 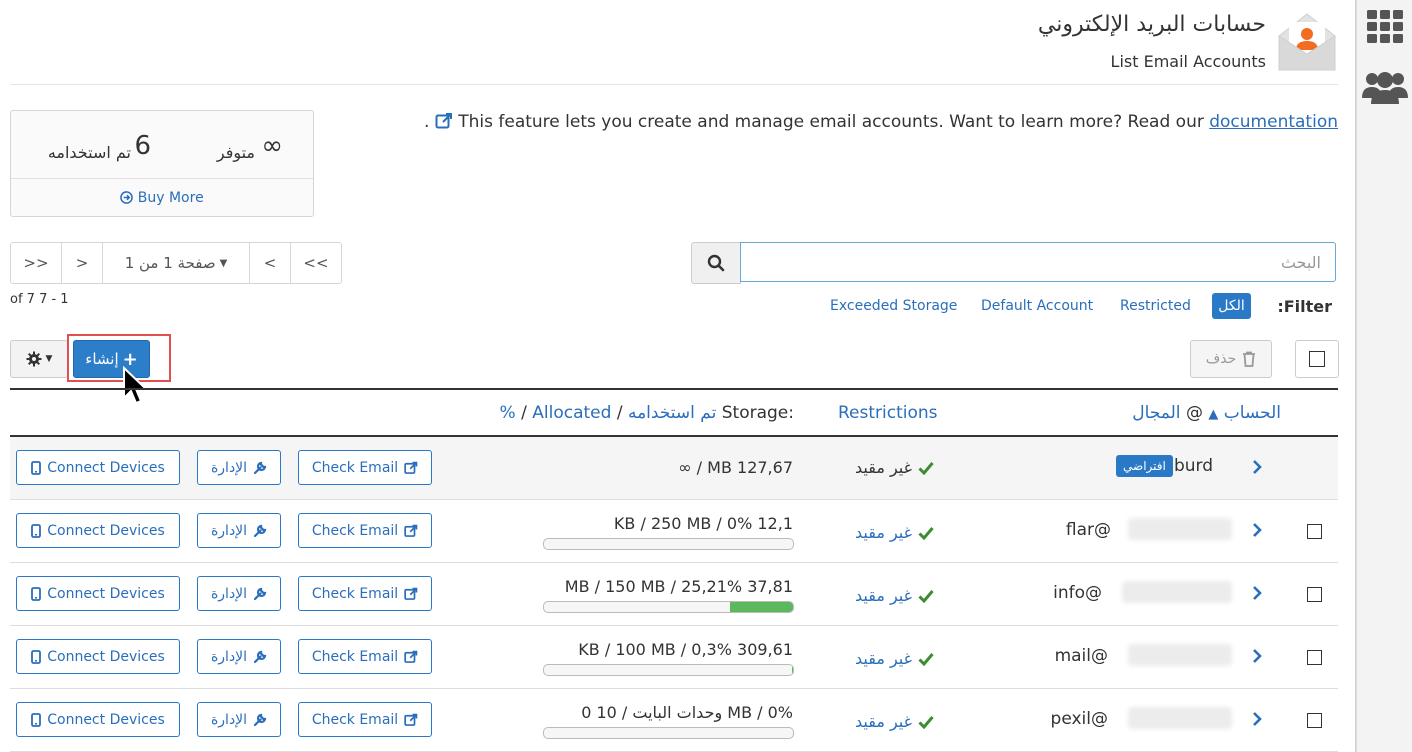 I want to click on redacted-domain, so click(x=1177, y=592).